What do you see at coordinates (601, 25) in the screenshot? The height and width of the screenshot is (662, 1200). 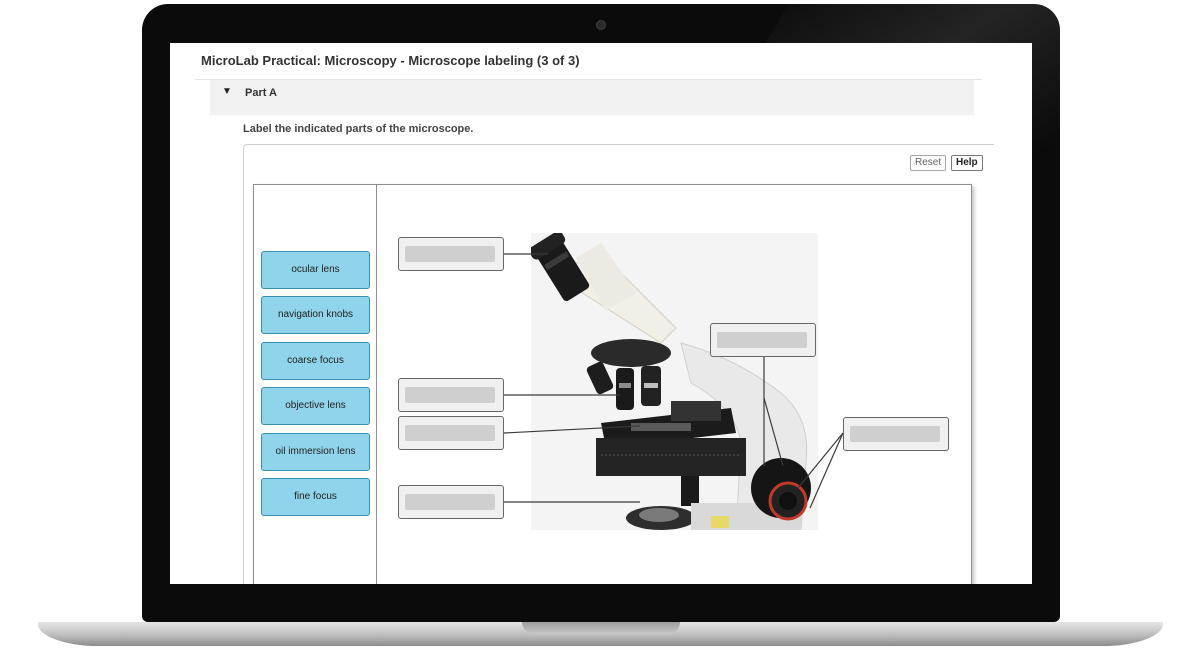 I see `webcam-icon` at bounding box center [601, 25].